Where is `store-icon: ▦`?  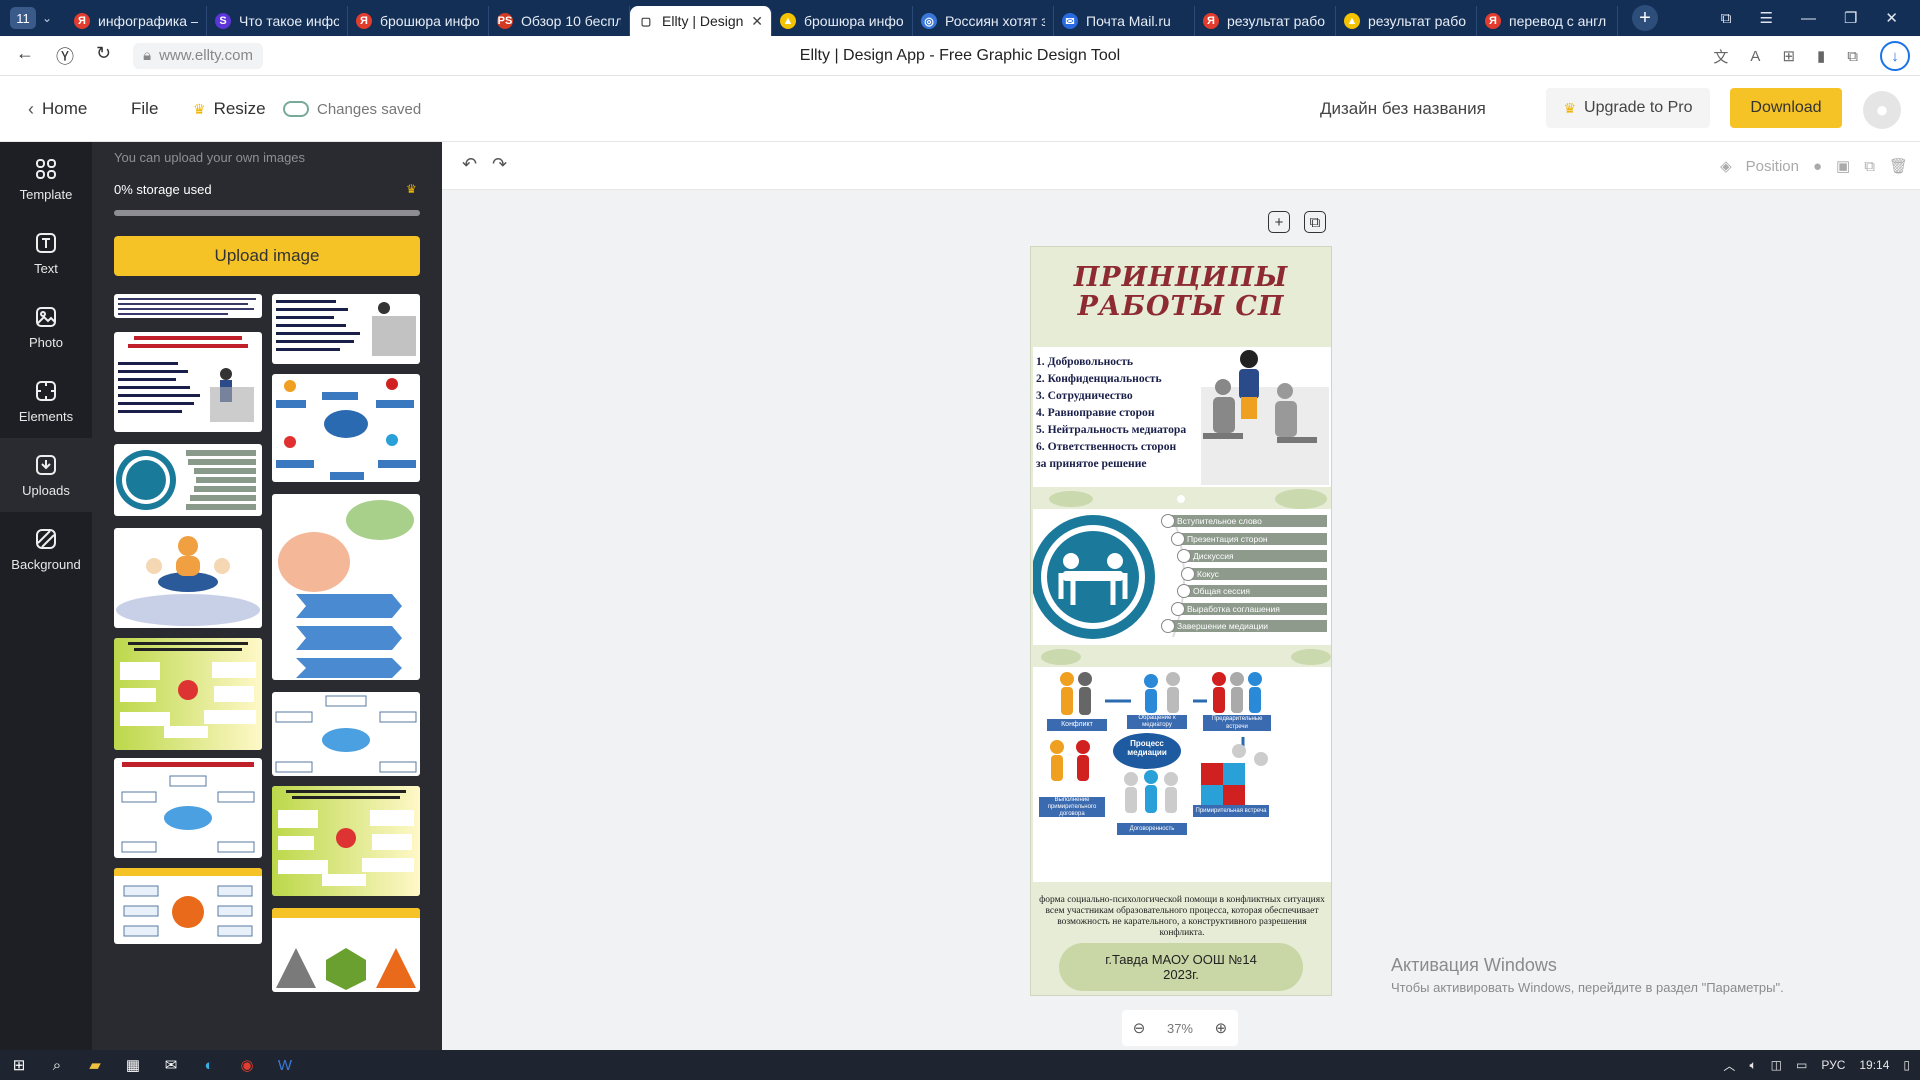 store-icon: ▦ is located at coordinates (133, 1065).